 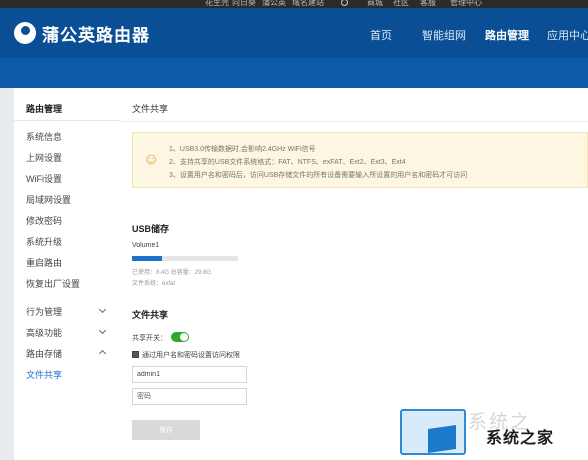 What do you see at coordinates (217, 4) in the screenshot?
I see `topbar-link: 花生壳` at bounding box center [217, 4].